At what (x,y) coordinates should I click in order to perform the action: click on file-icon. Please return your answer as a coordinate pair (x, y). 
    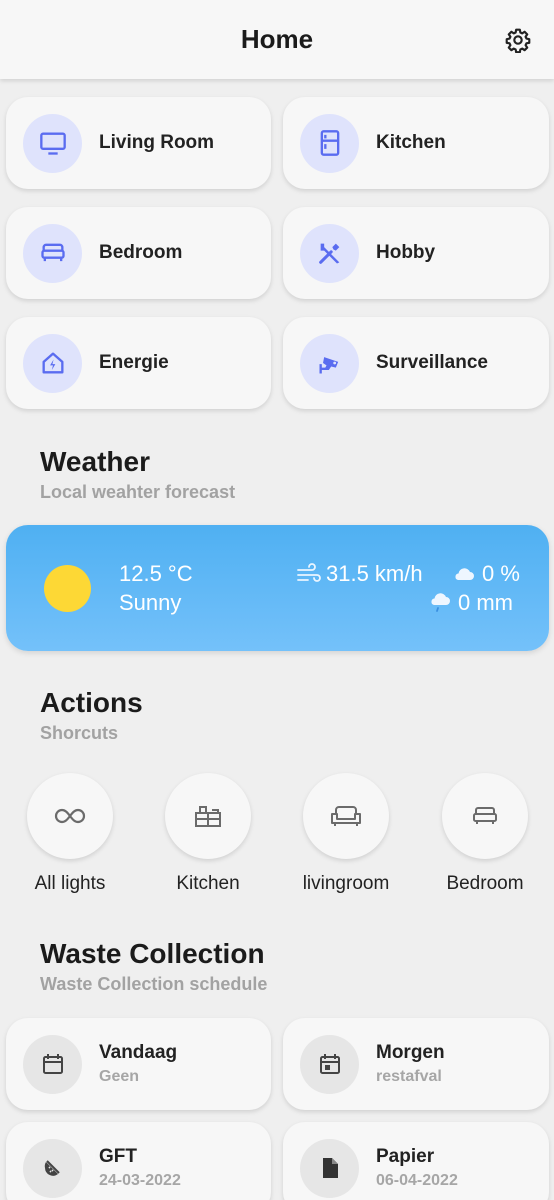
    Looking at the image, I should click on (329, 1168).